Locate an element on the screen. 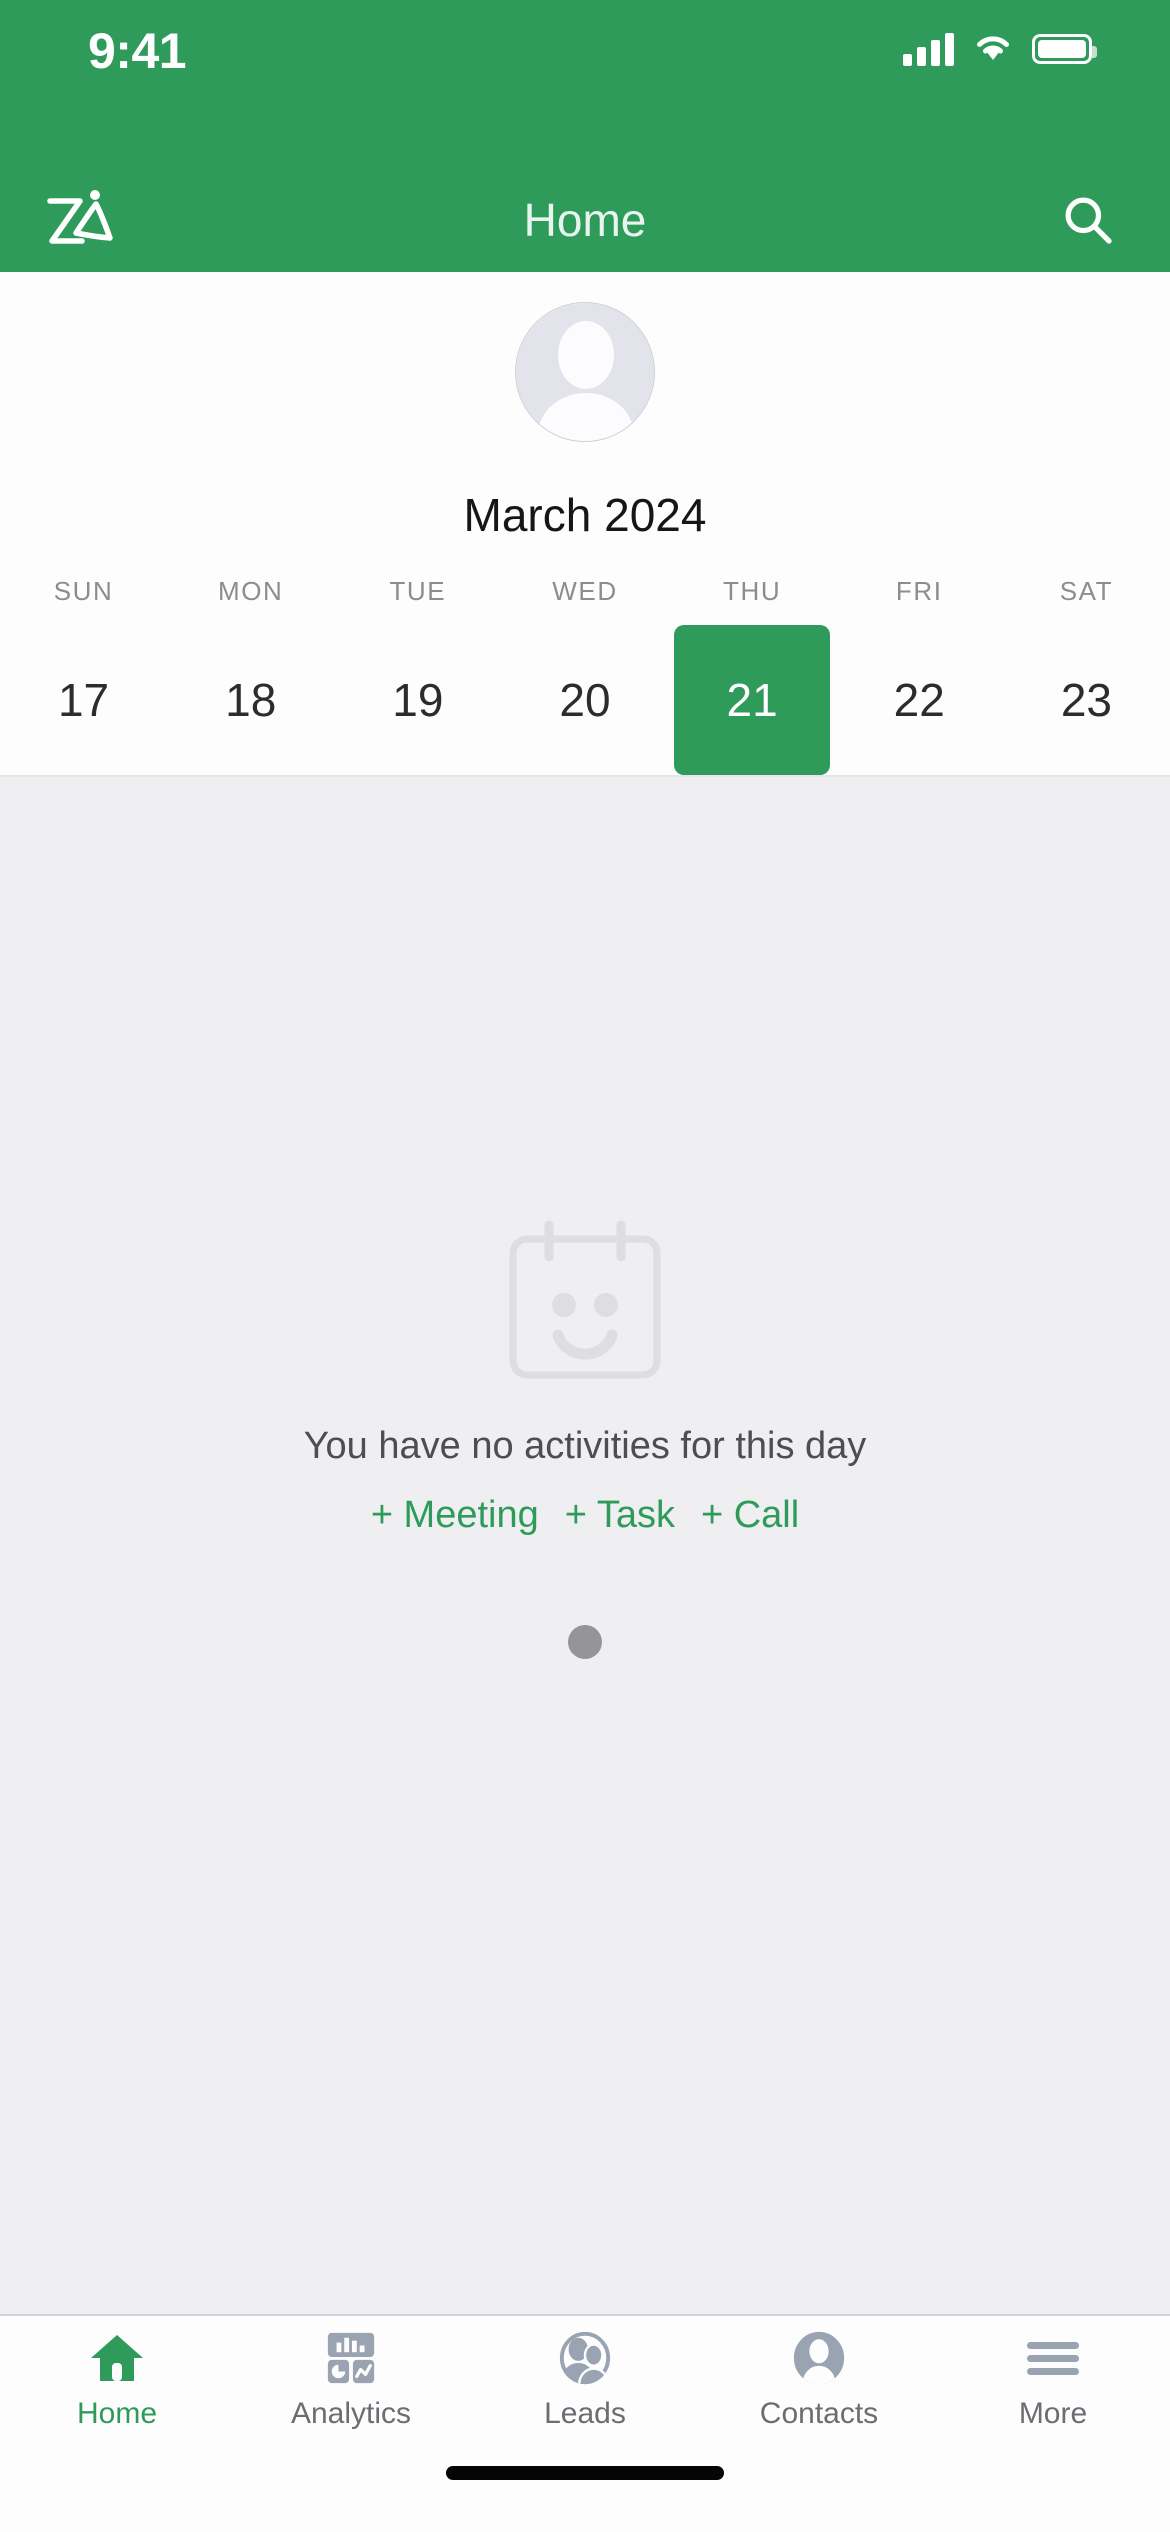 The image size is (1170, 2532). day-cell: 22 is located at coordinates (919, 700).